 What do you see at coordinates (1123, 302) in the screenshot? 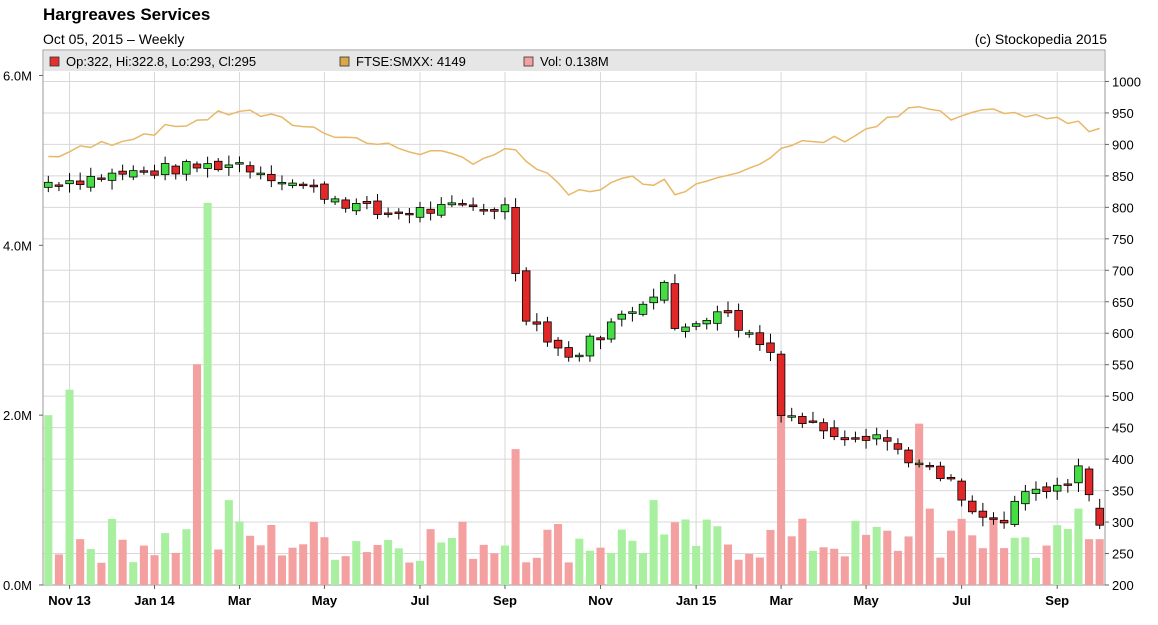
I see `price-tick-label: 650` at bounding box center [1123, 302].